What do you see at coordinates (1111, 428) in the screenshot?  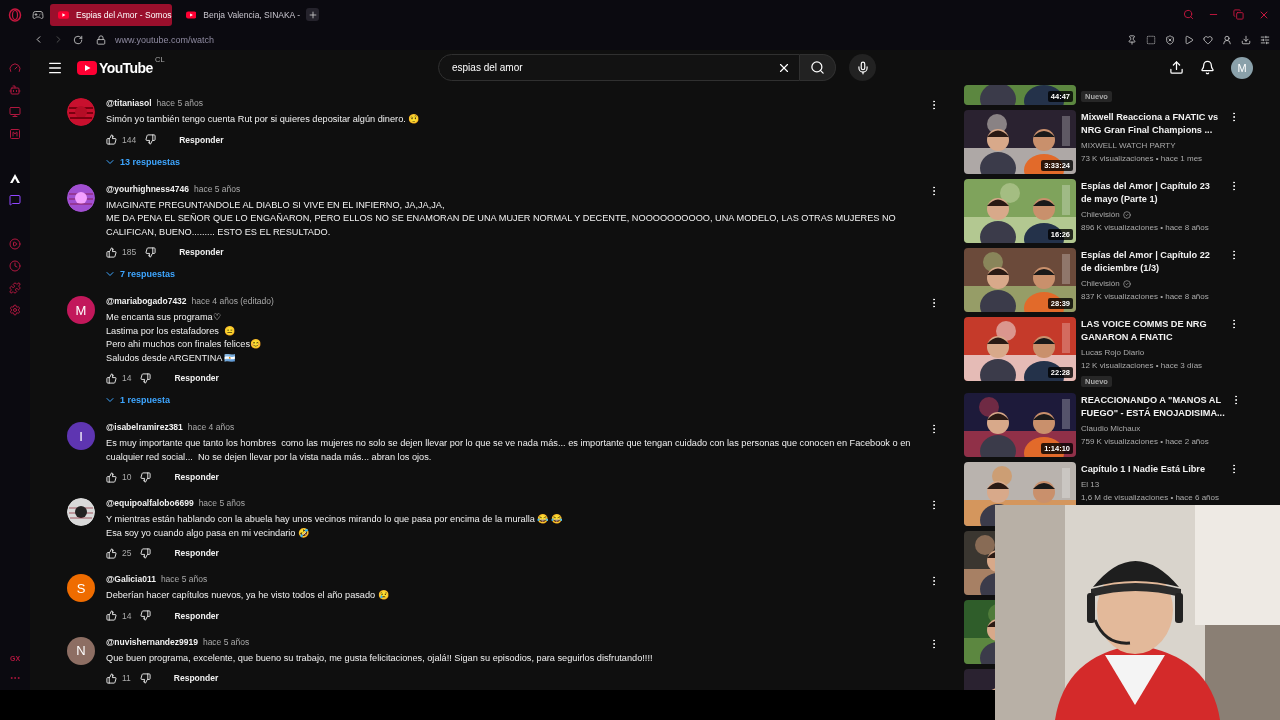 I see `channel-name: Claudio Michaux` at bounding box center [1111, 428].